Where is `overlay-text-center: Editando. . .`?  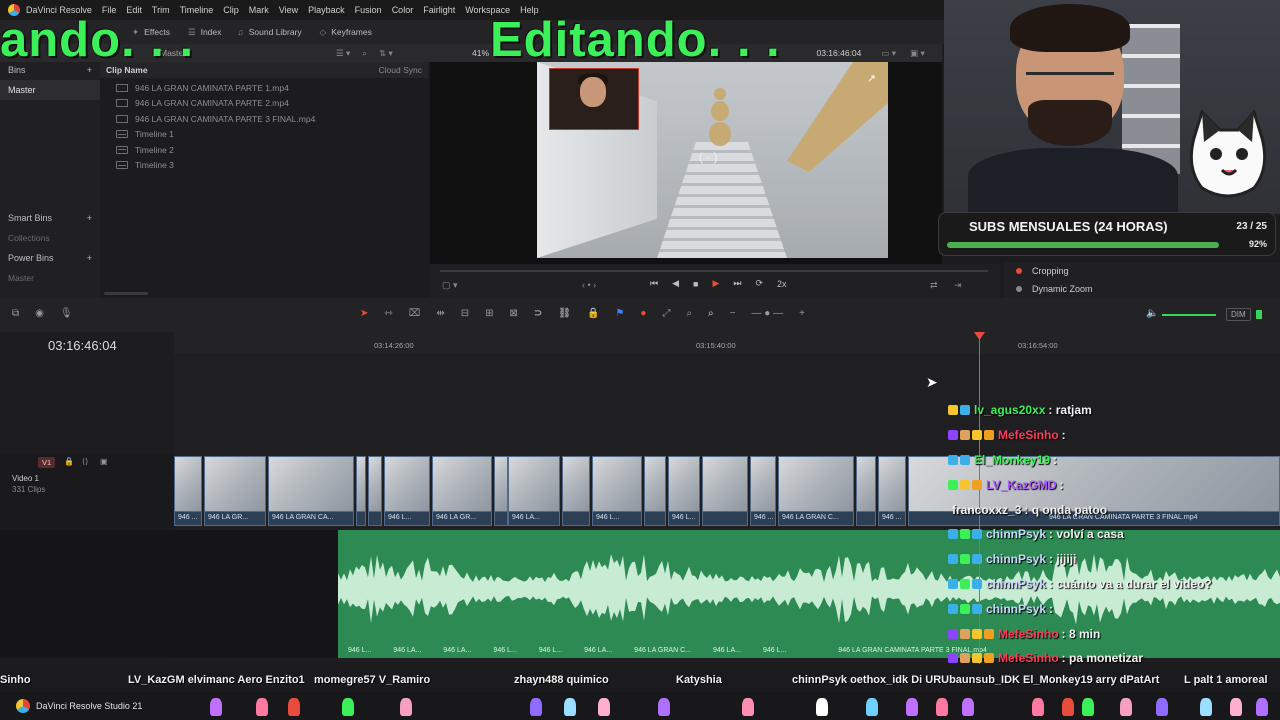
overlay-text-center: Editando. . . is located at coordinates (635, 40).